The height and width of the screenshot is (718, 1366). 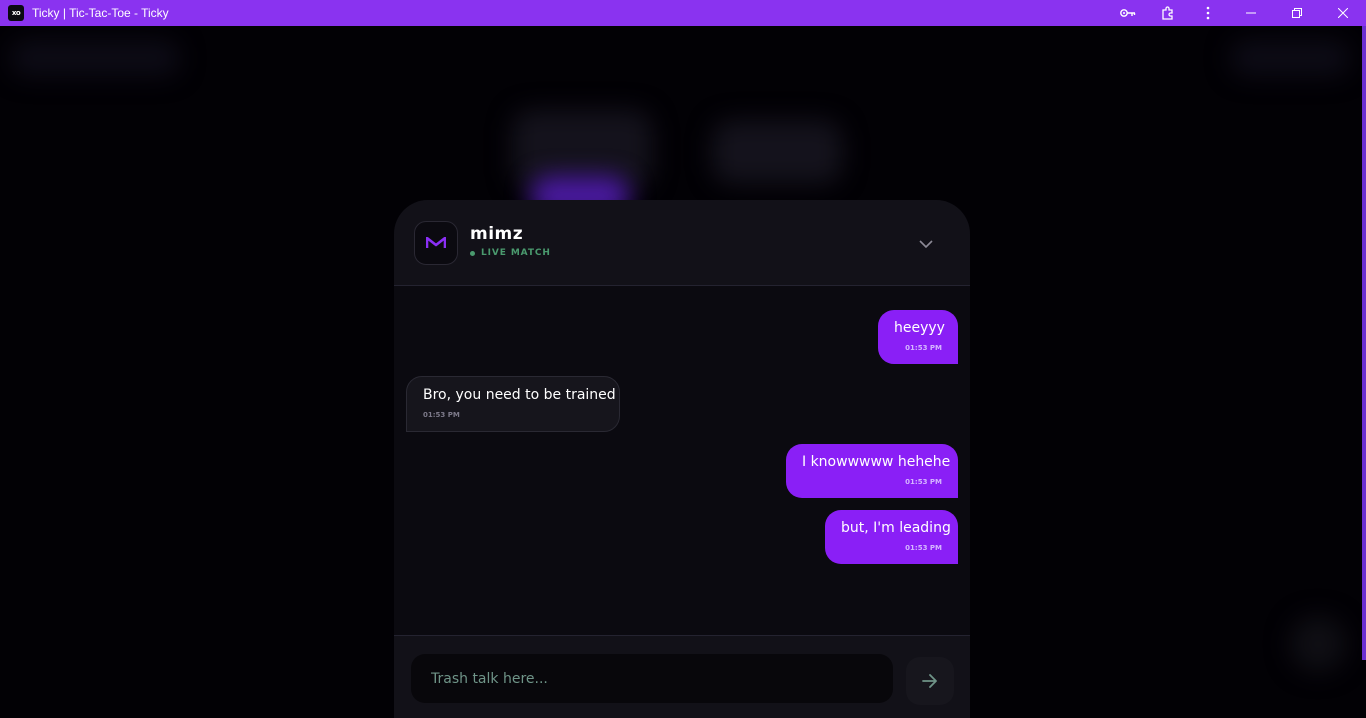 I want to click on message-text: but, I'm leading, so click(x=896, y=528).